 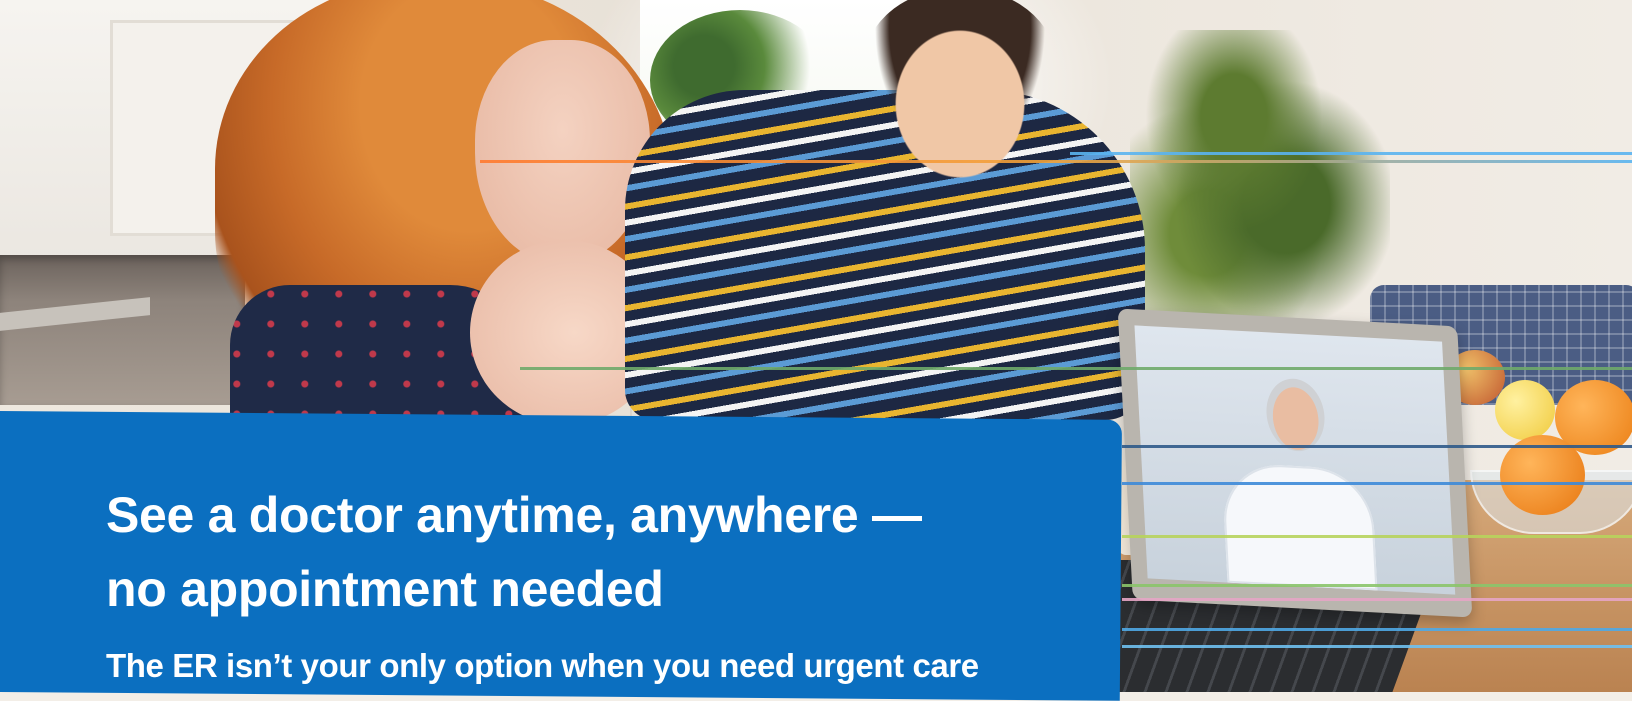 I want to click on boy-head, so click(x=960, y=90).